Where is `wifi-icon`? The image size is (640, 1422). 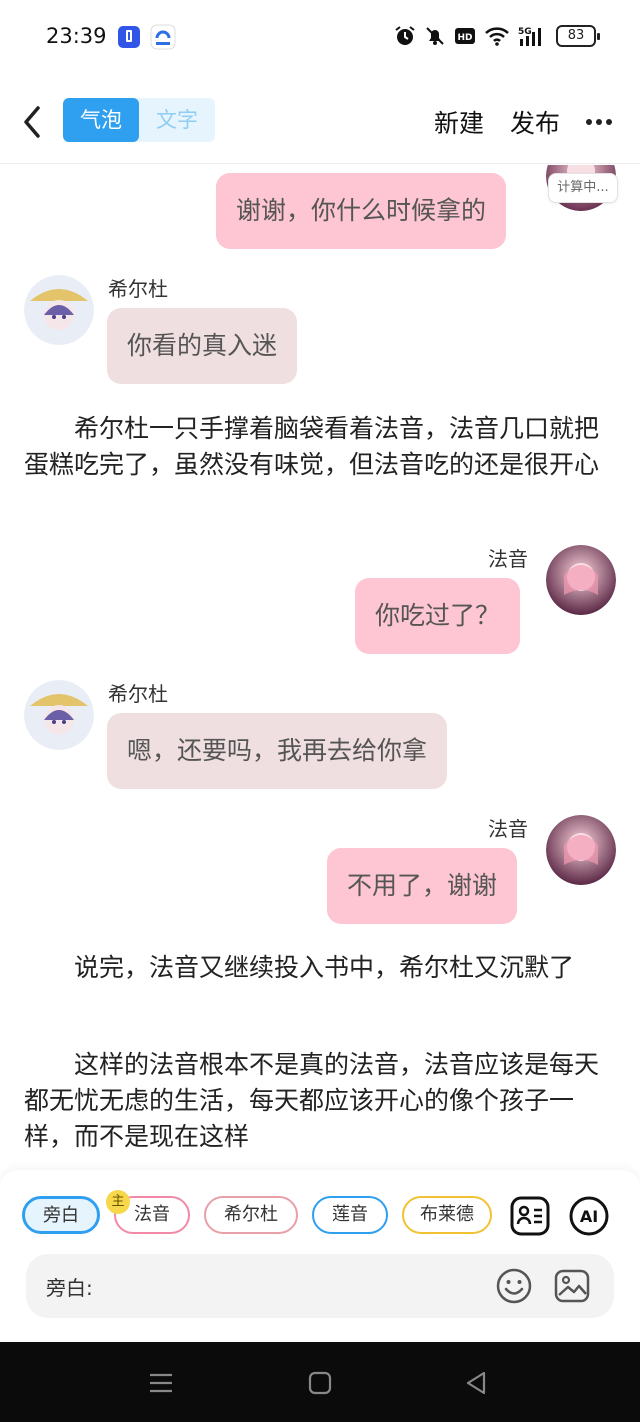
wifi-icon is located at coordinates (497, 36).